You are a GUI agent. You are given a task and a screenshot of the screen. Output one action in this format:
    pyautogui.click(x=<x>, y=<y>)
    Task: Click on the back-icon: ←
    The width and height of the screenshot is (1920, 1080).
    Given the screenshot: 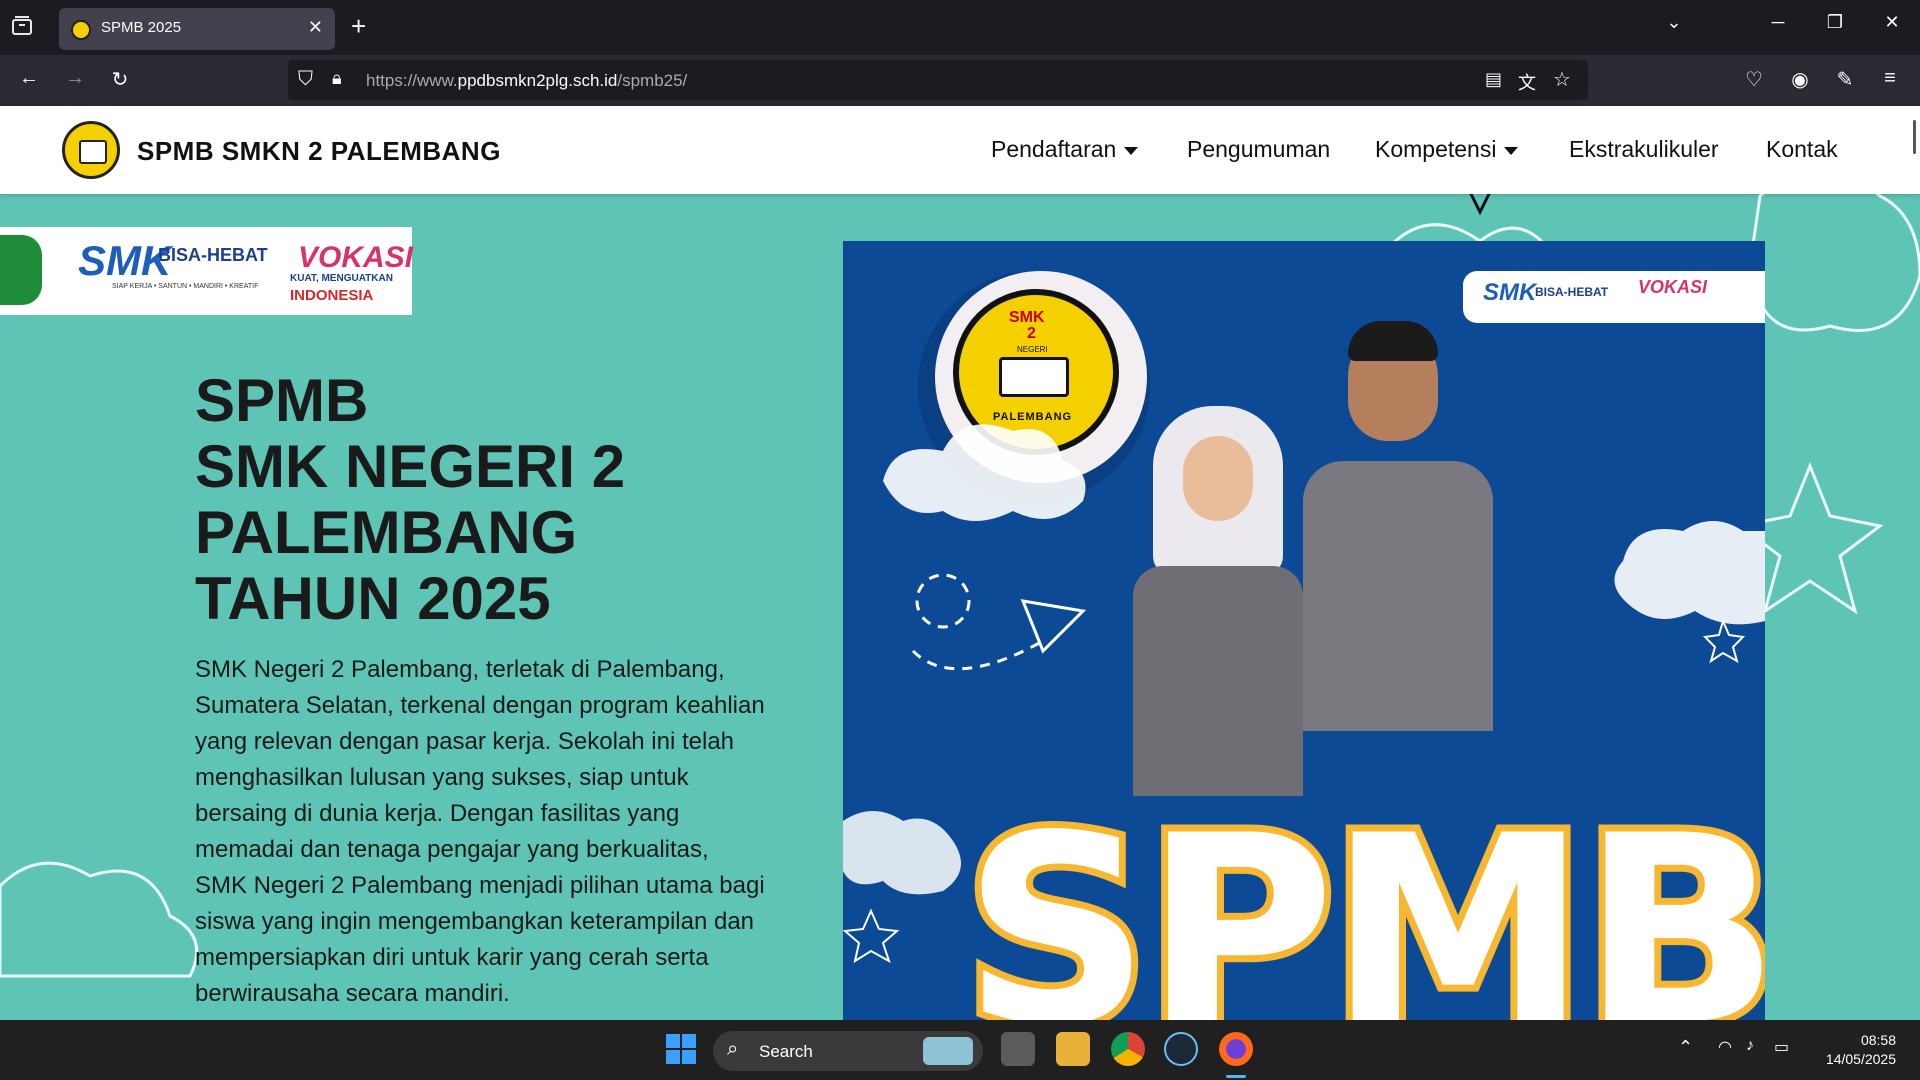 What is the action you would take?
    pyautogui.click(x=29, y=78)
    